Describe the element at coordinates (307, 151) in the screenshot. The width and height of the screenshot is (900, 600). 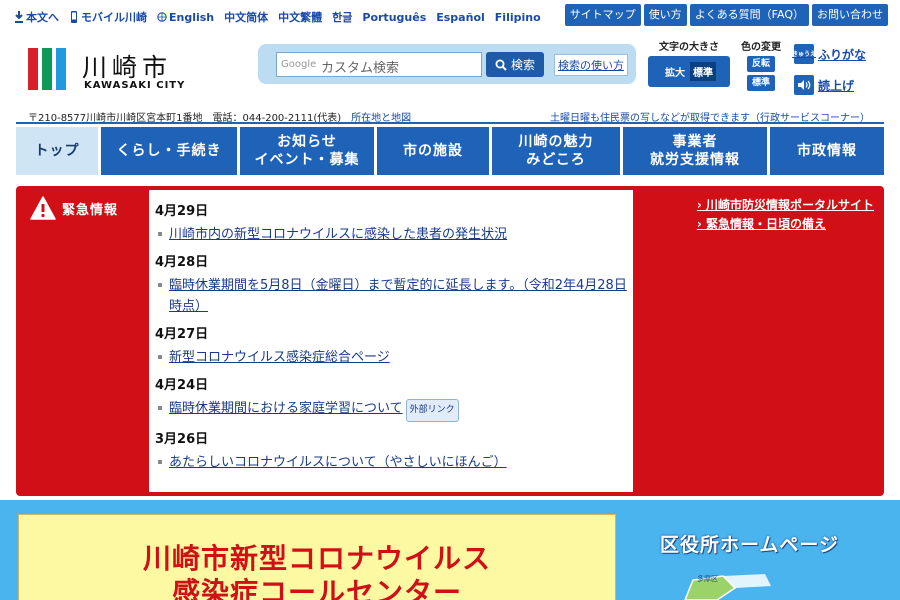
I see `nav-news-events: お知らせ イベント・募集` at that location.